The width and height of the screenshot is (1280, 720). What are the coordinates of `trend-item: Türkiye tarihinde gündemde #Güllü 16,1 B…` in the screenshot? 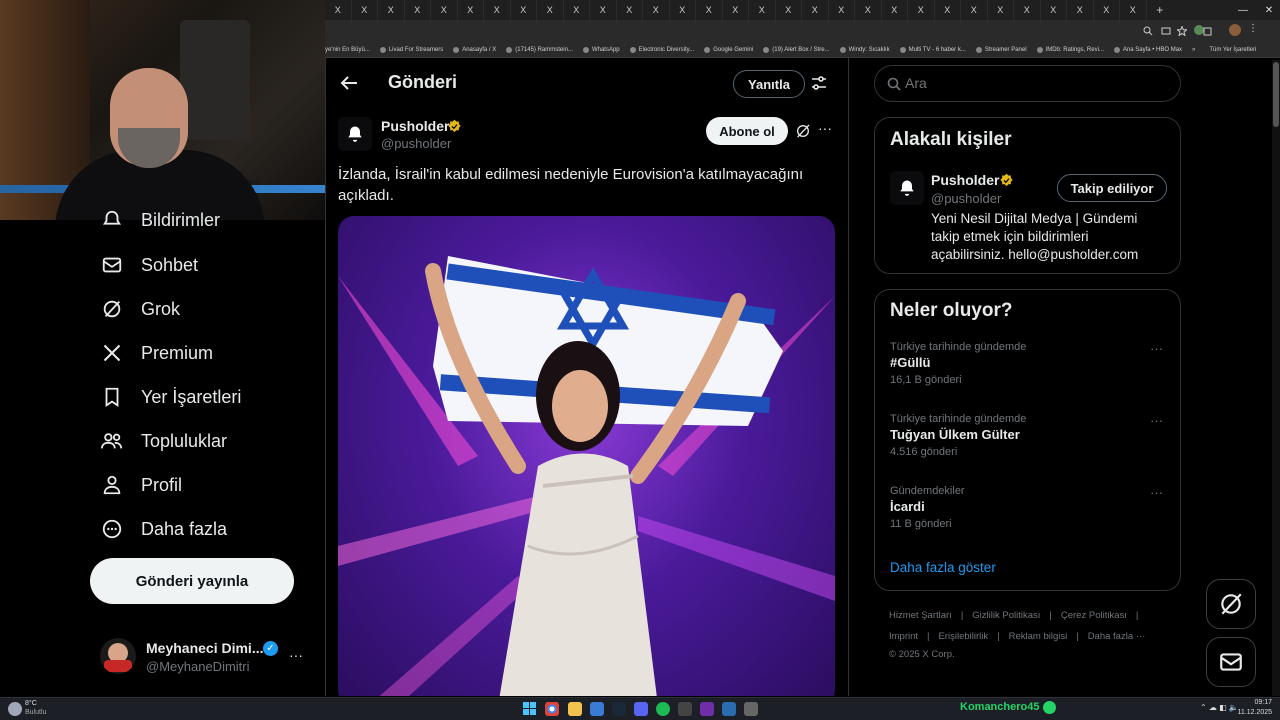 It's located at (1030, 368).